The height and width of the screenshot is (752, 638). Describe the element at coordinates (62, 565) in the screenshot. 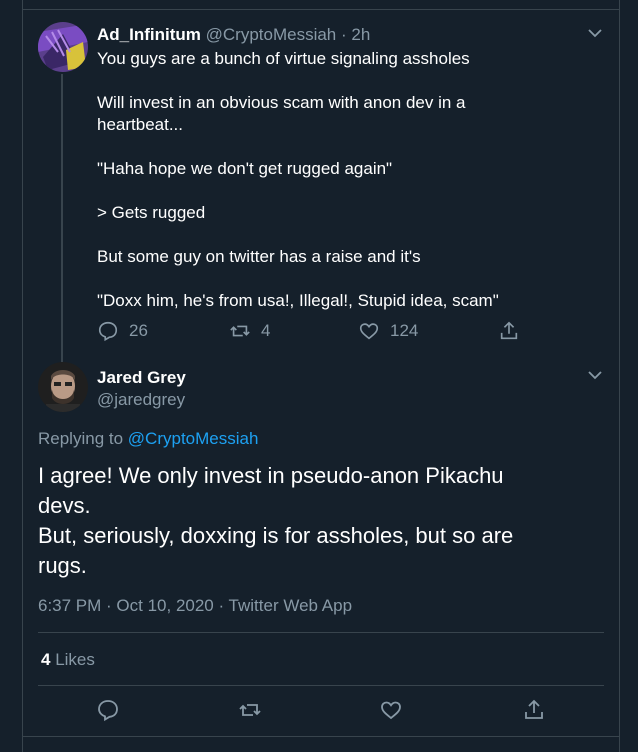

I see `tweet-text-line: rugs.` at that location.